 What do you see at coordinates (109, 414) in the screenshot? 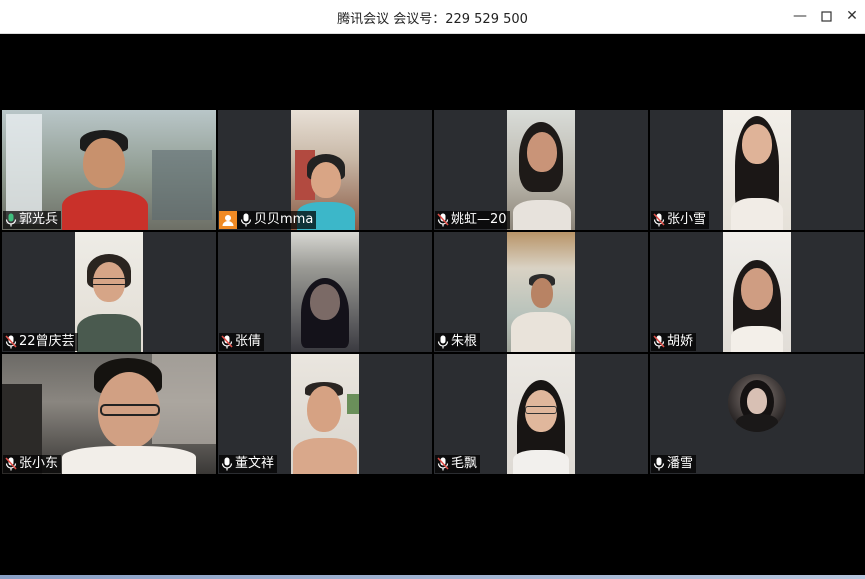
I see `participant-tile: 张小东` at bounding box center [109, 414].